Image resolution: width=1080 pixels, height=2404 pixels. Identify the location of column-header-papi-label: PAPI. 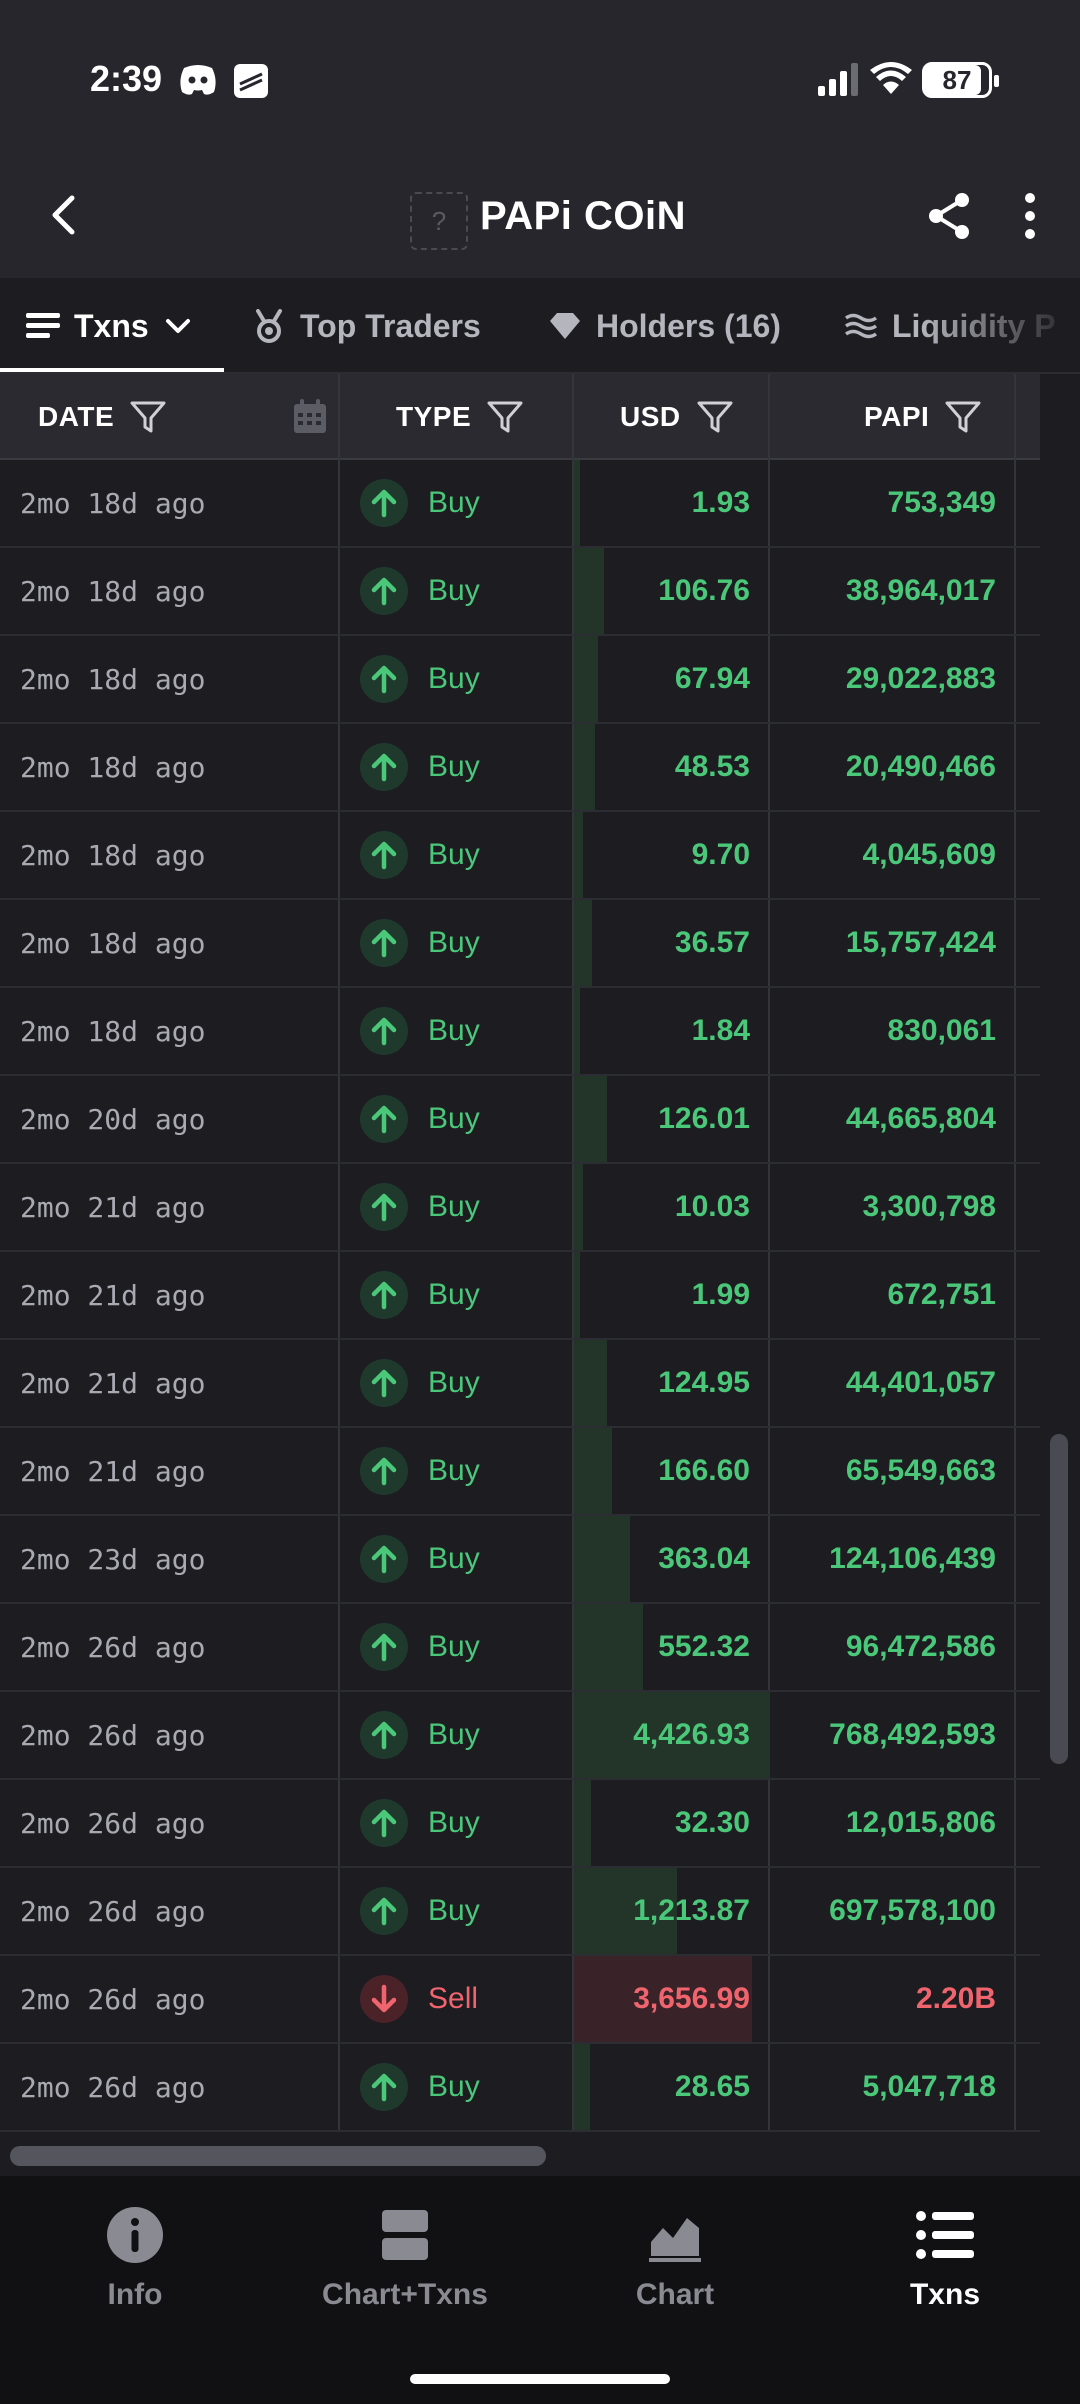
(897, 416).